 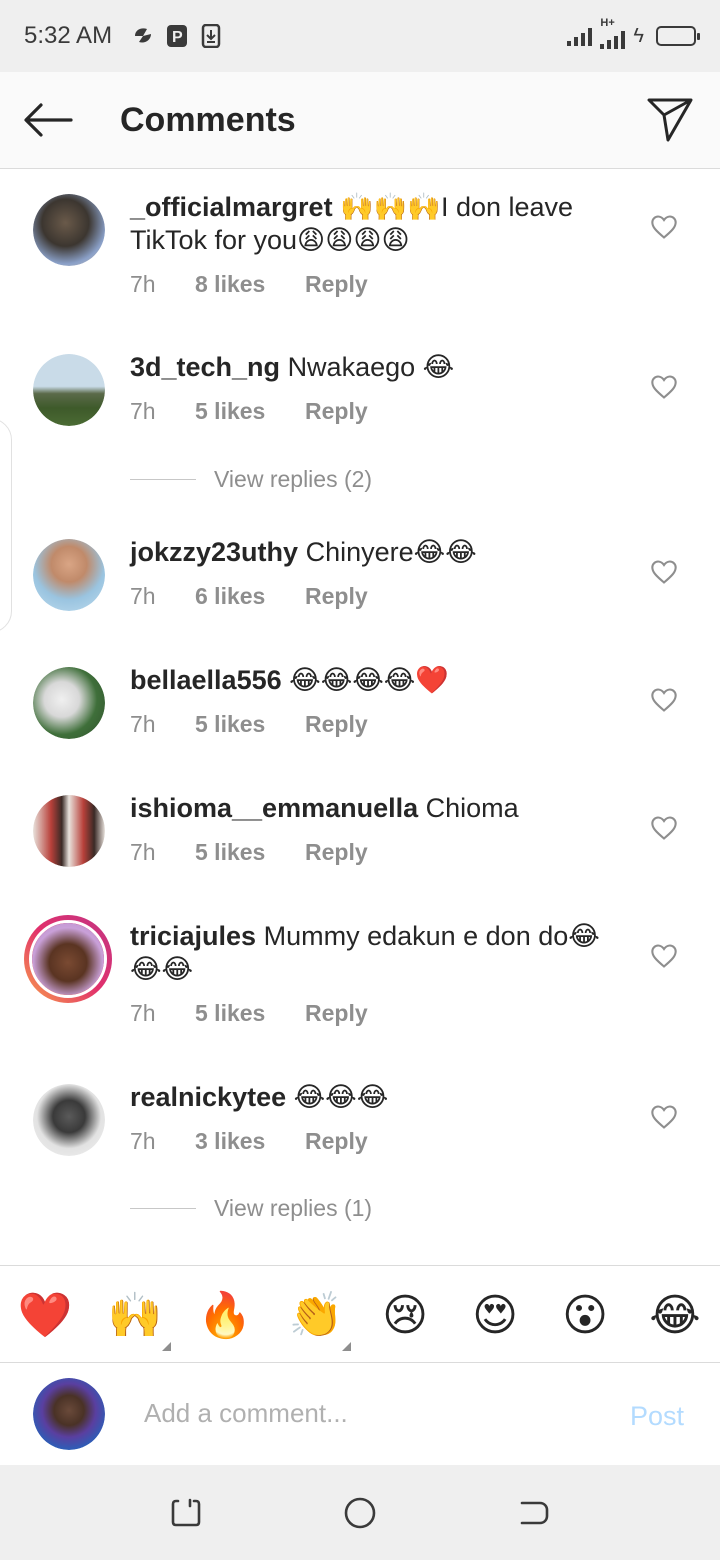 What do you see at coordinates (341, 1097) in the screenshot?
I see `comment-text: 😂😂😂` at bounding box center [341, 1097].